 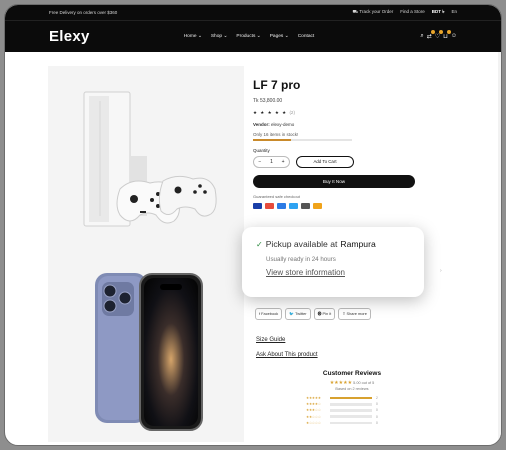 I want to click on reviews-based: Based on 2 reviews, so click(x=352, y=389).